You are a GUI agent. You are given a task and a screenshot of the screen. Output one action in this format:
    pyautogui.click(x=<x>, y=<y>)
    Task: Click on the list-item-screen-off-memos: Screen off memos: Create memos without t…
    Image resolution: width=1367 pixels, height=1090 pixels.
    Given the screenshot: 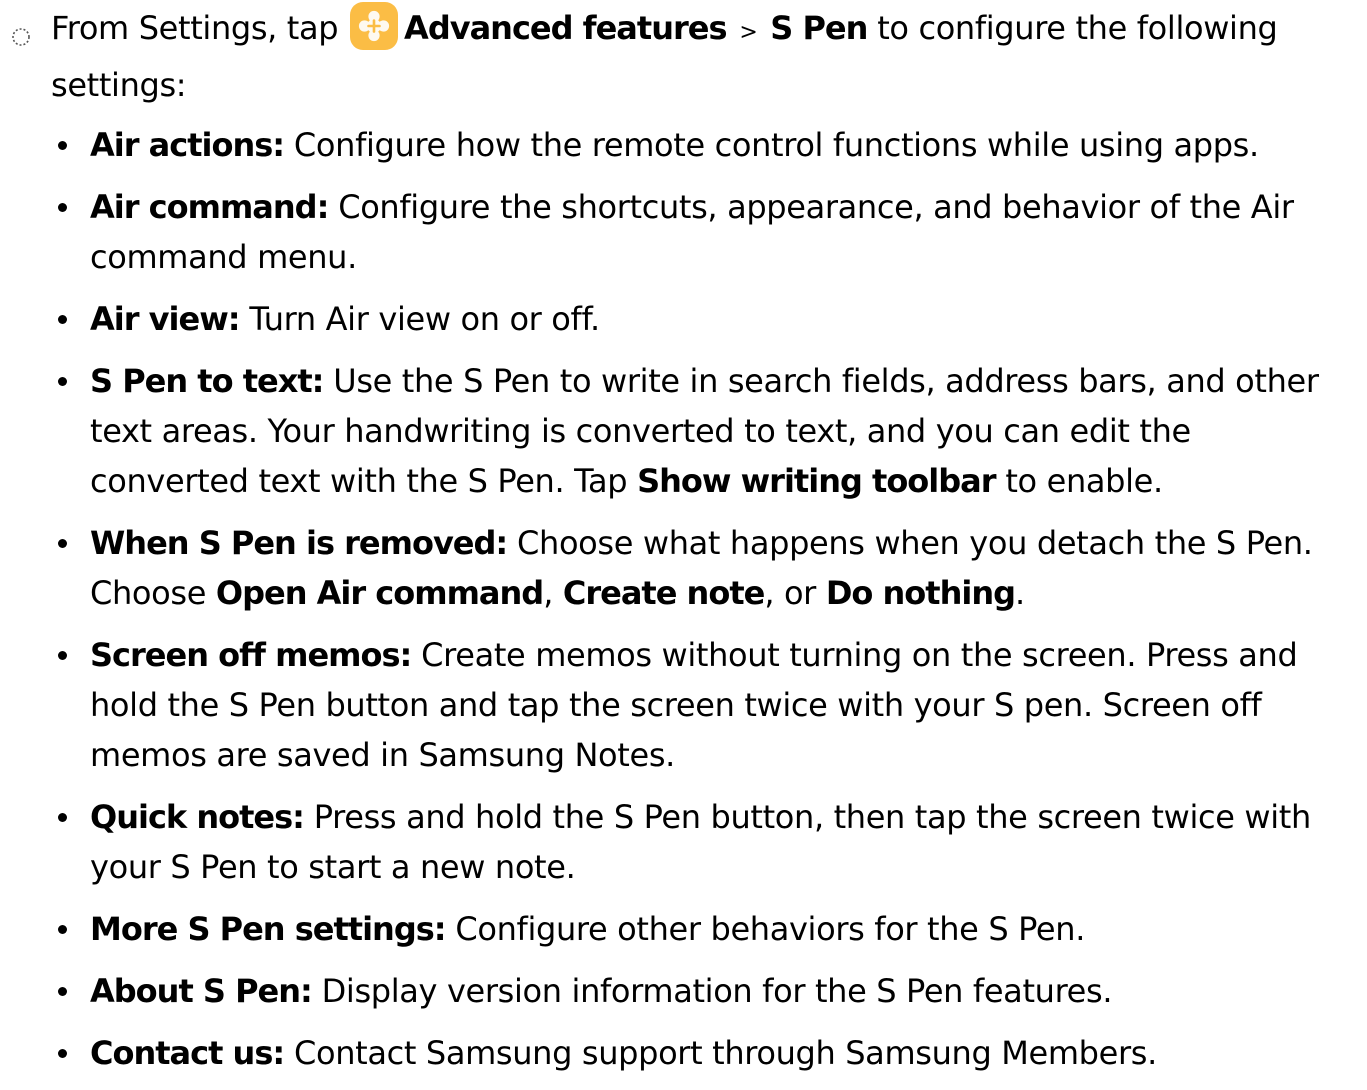 What is the action you would take?
    pyautogui.click(x=683, y=705)
    